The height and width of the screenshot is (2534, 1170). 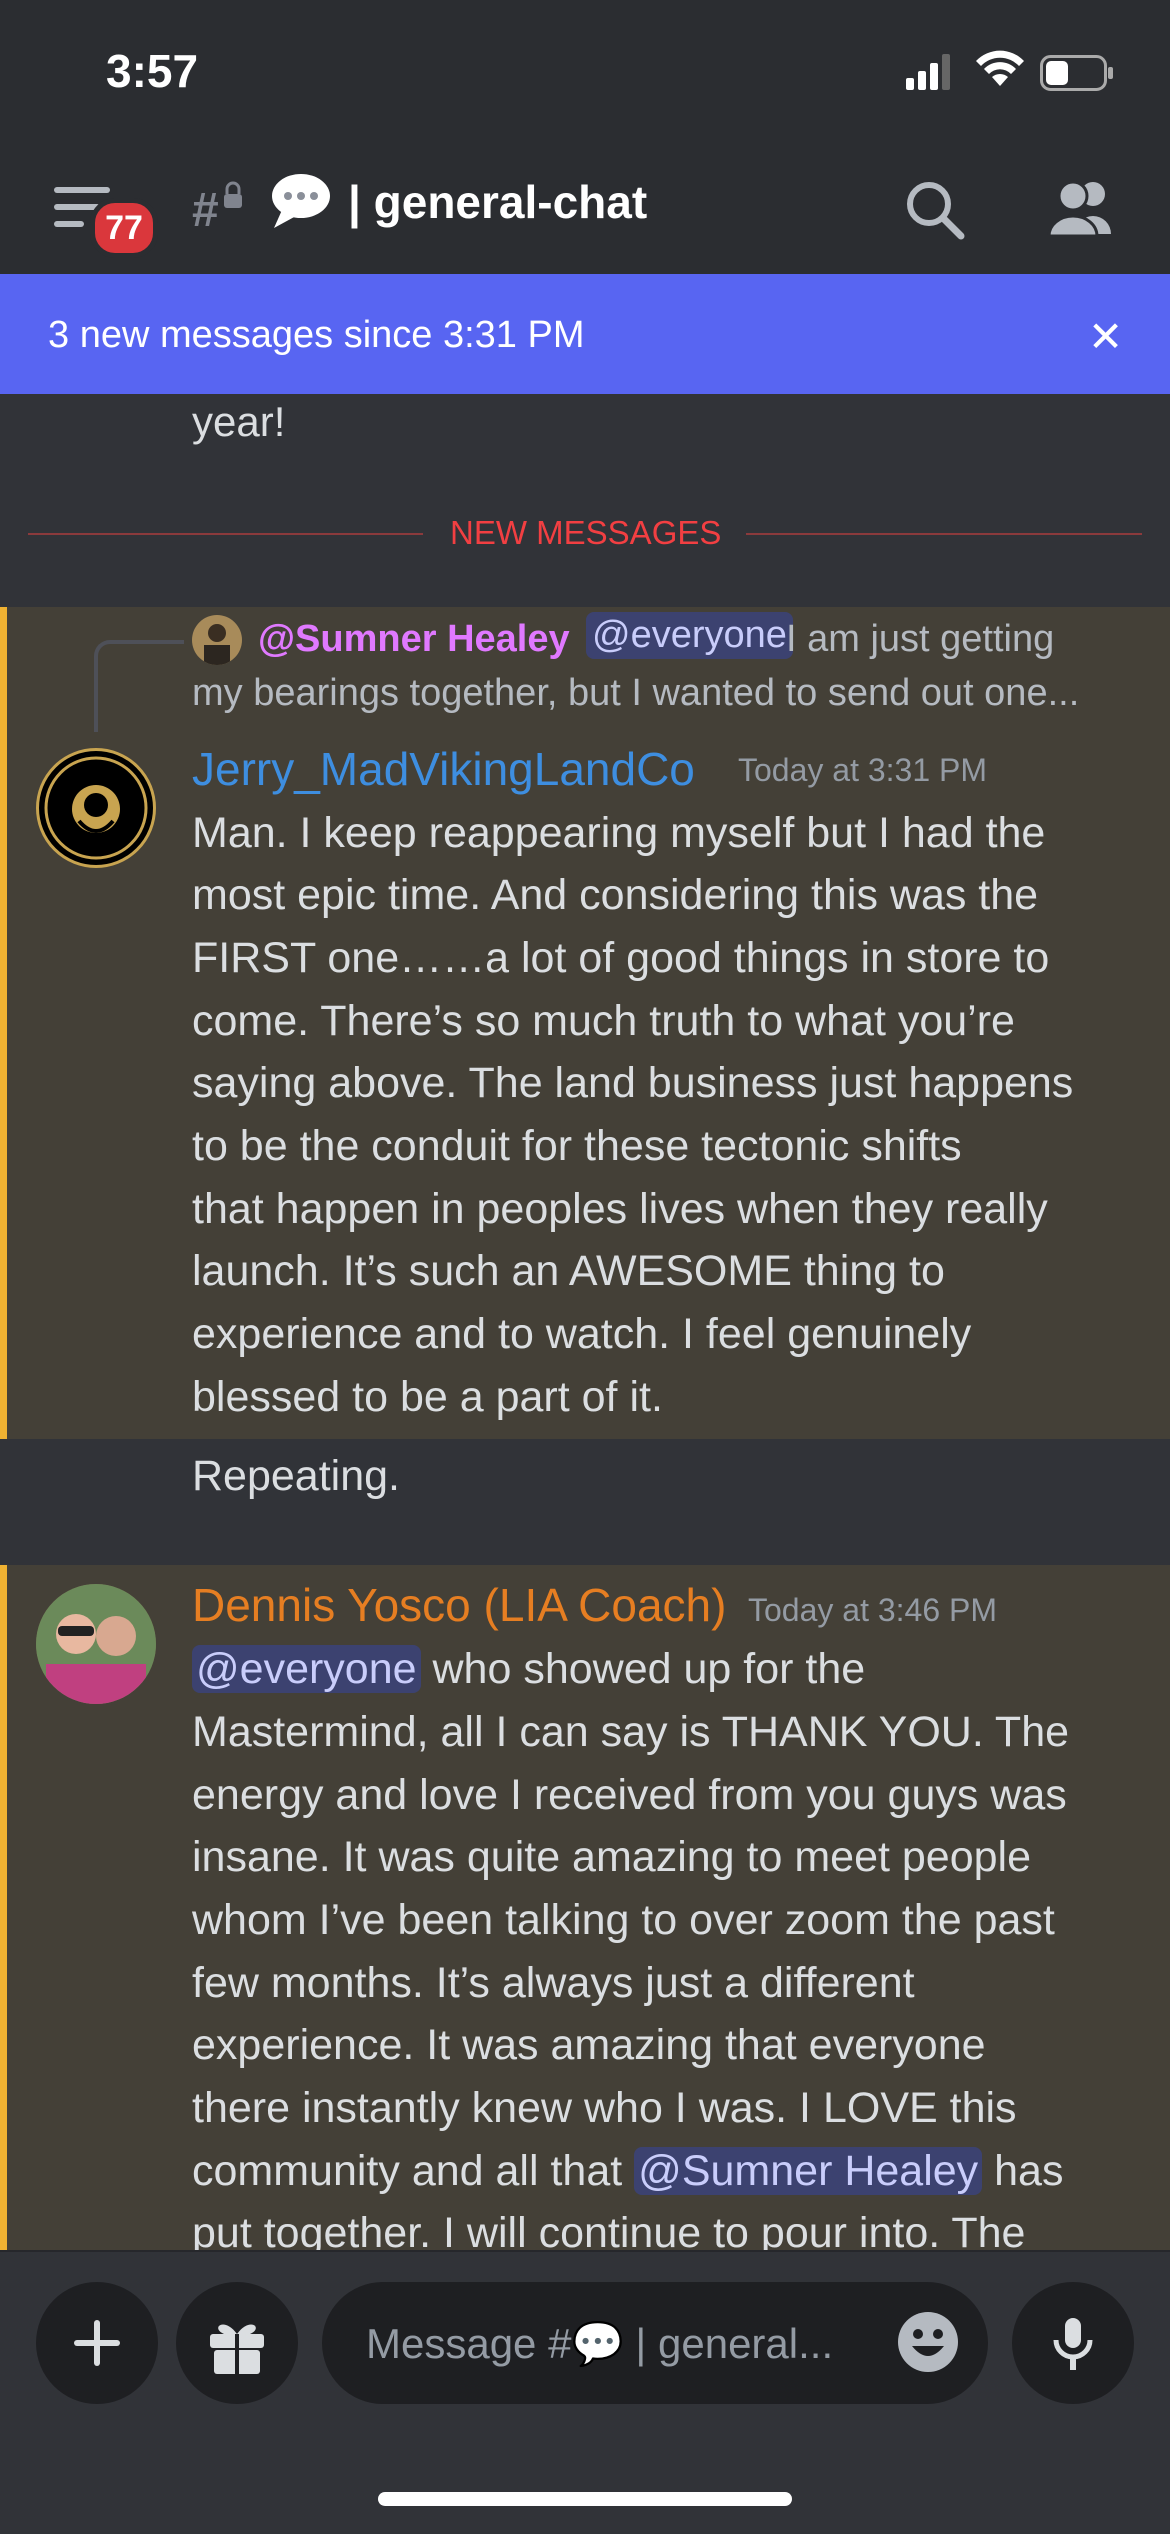 I want to click on home-indicator, so click(x=585, y=2499).